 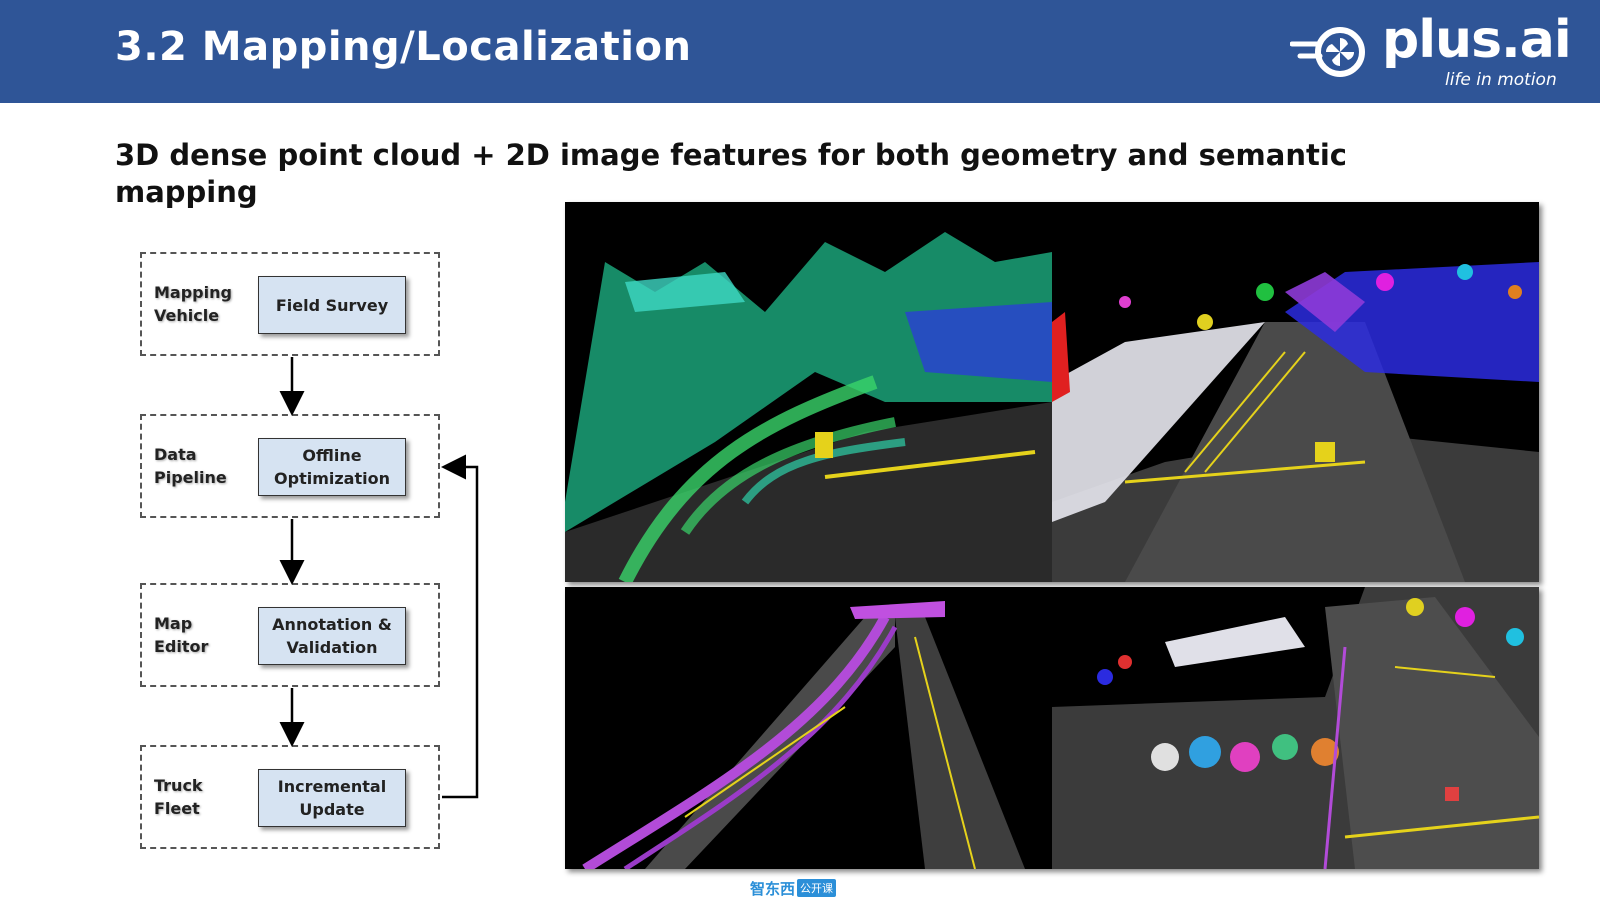 I want to click on flow-arrows, so click(x=379, y=578).